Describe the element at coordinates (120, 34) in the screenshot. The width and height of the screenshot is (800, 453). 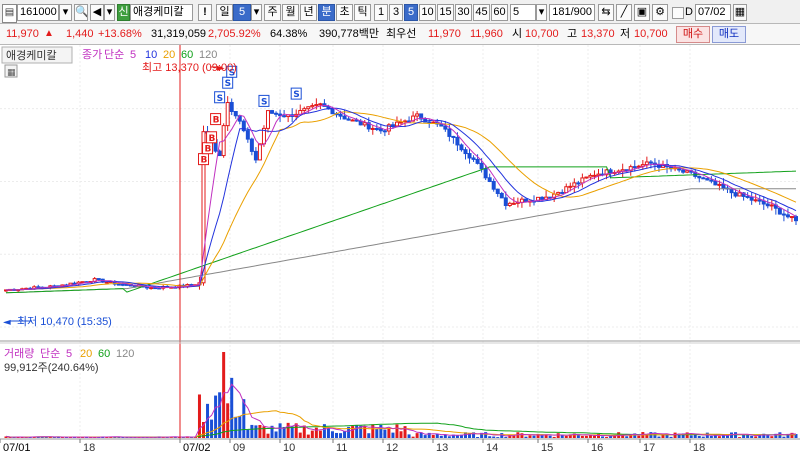
I see `change-rate: +13.68%` at that location.